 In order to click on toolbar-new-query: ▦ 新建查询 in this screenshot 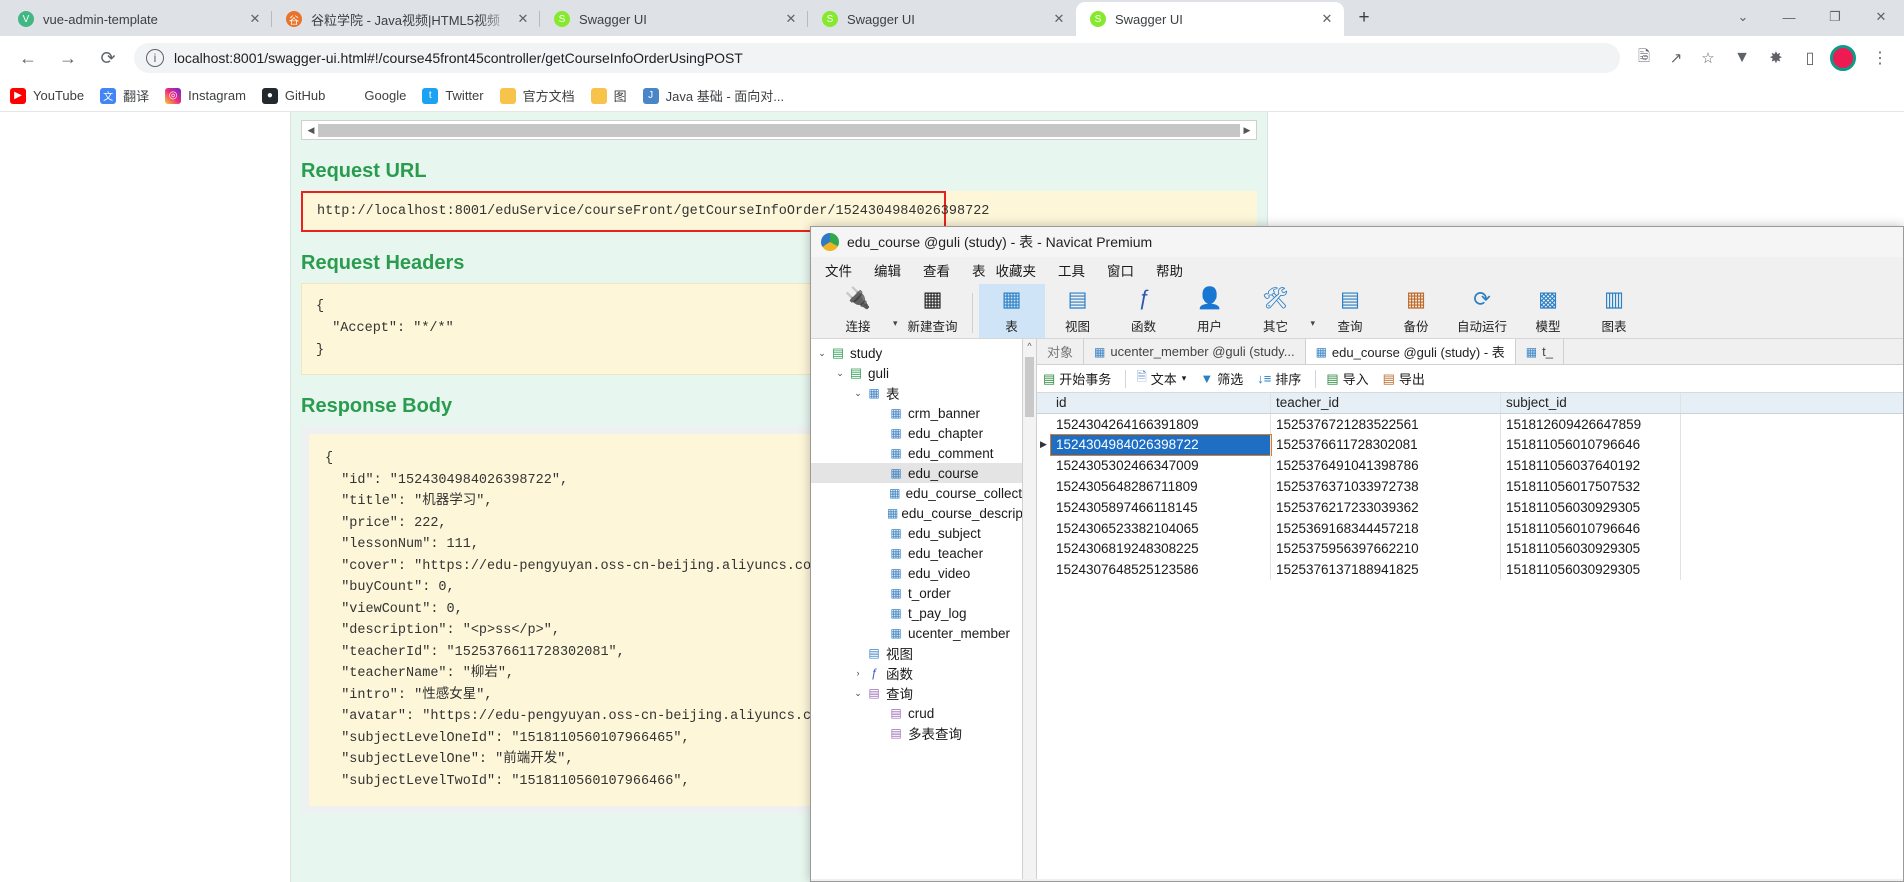, I will do `click(933, 311)`.